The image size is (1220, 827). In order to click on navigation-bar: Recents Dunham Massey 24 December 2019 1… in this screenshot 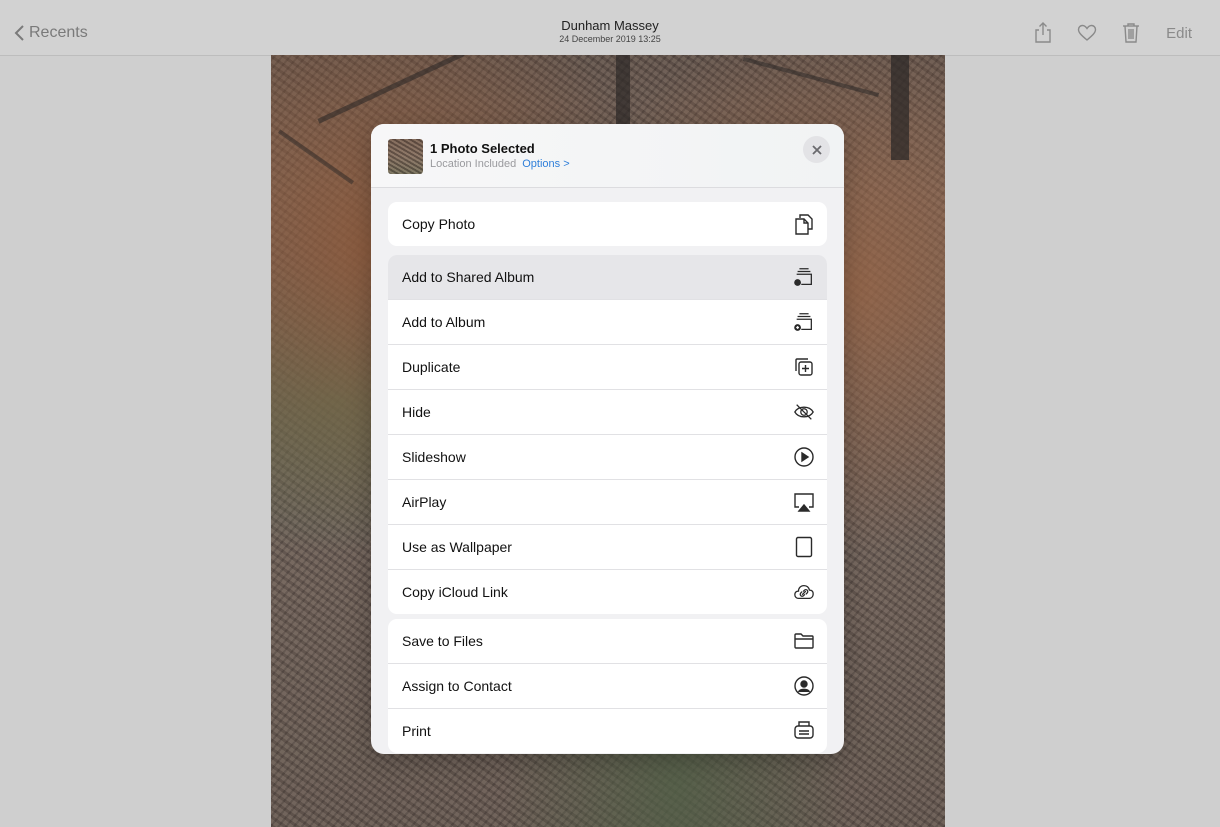, I will do `click(610, 28)`.